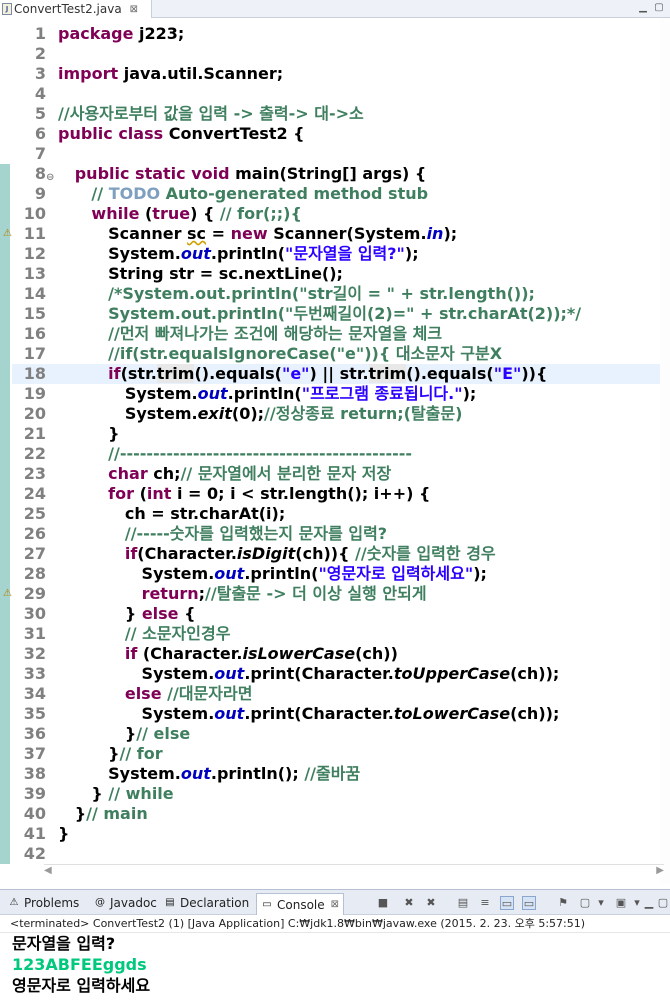 This screenshot has width=670, height=1000. I want to click on code-line: 32 if (Character.isLowerCase(ch)), so click(336, 654).